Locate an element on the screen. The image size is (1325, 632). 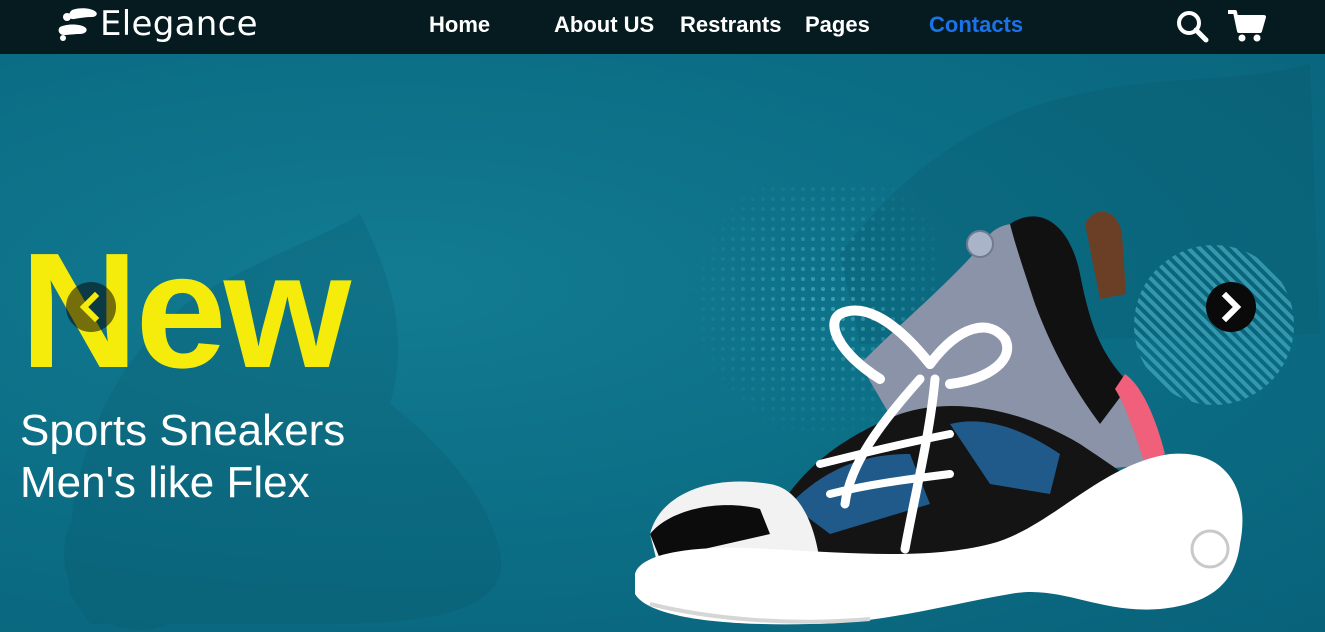
nav-restrants: Restrants is located at coordinates (730, 25).